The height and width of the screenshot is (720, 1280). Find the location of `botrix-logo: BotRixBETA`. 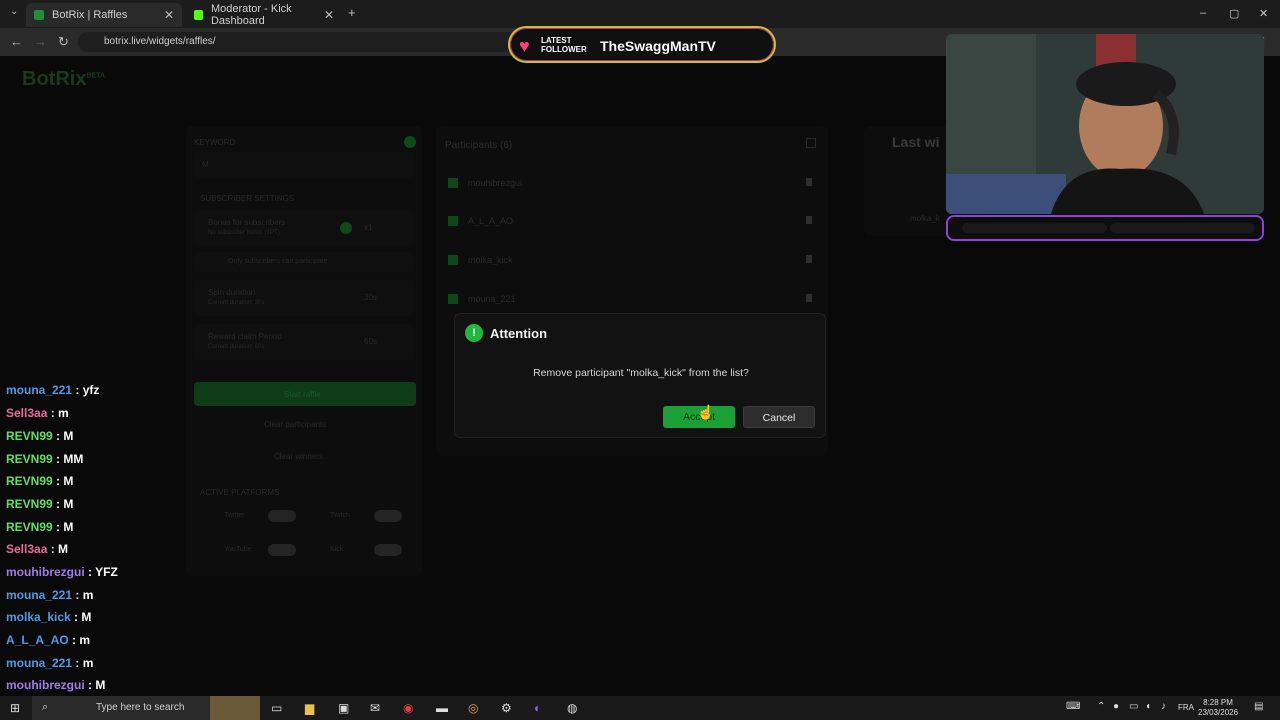

botrix-logo: BotRixBETA is located at coordinates (63, 79).